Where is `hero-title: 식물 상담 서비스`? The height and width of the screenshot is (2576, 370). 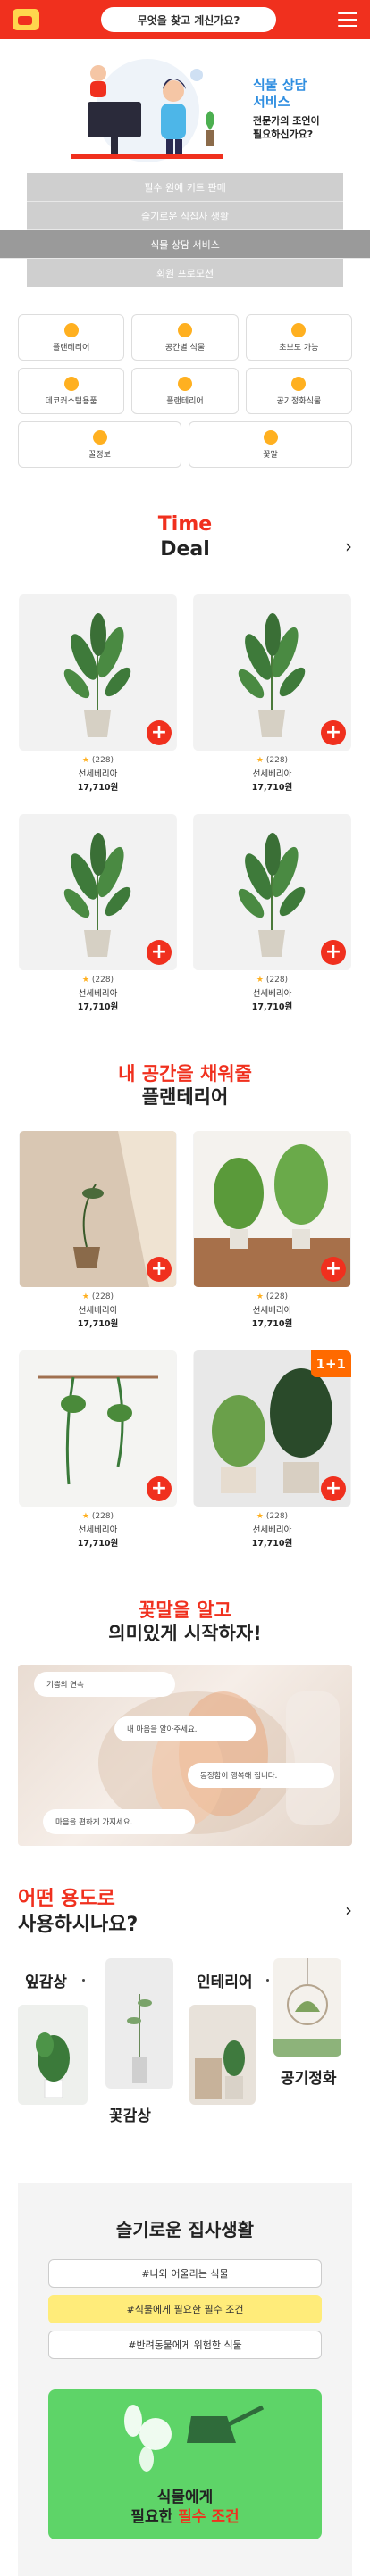
hero-title: 식물 상담 서비스 is located at coordinates (280, 93).